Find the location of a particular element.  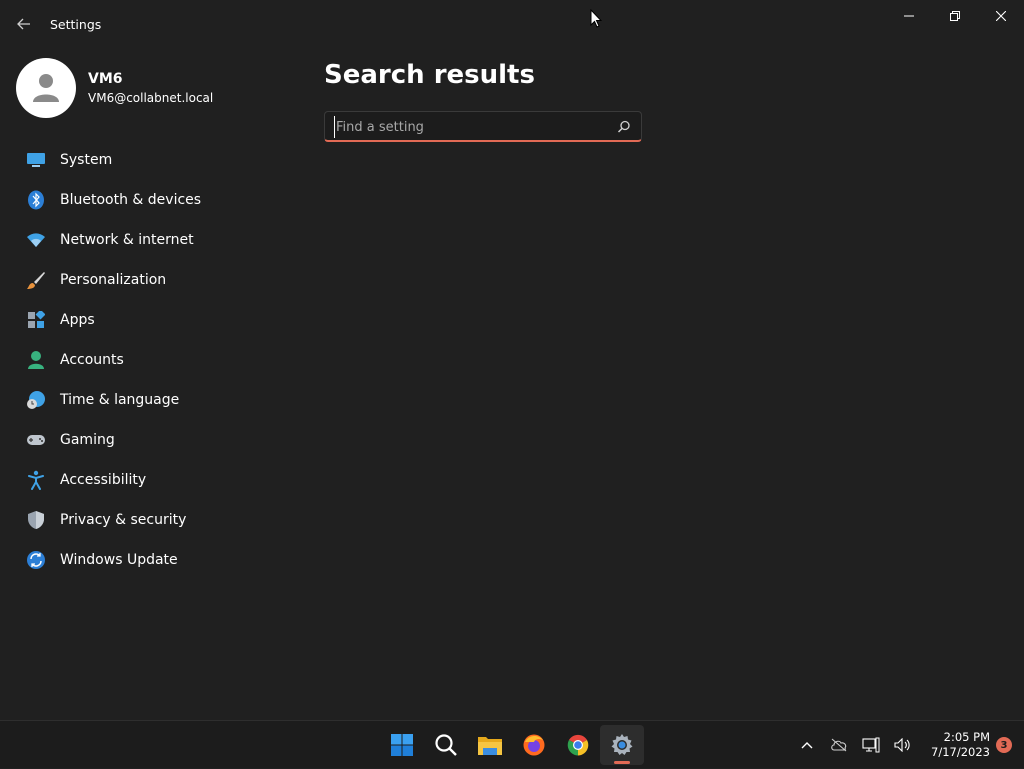

chevron-up-icon is located at coordinates (807, 745).